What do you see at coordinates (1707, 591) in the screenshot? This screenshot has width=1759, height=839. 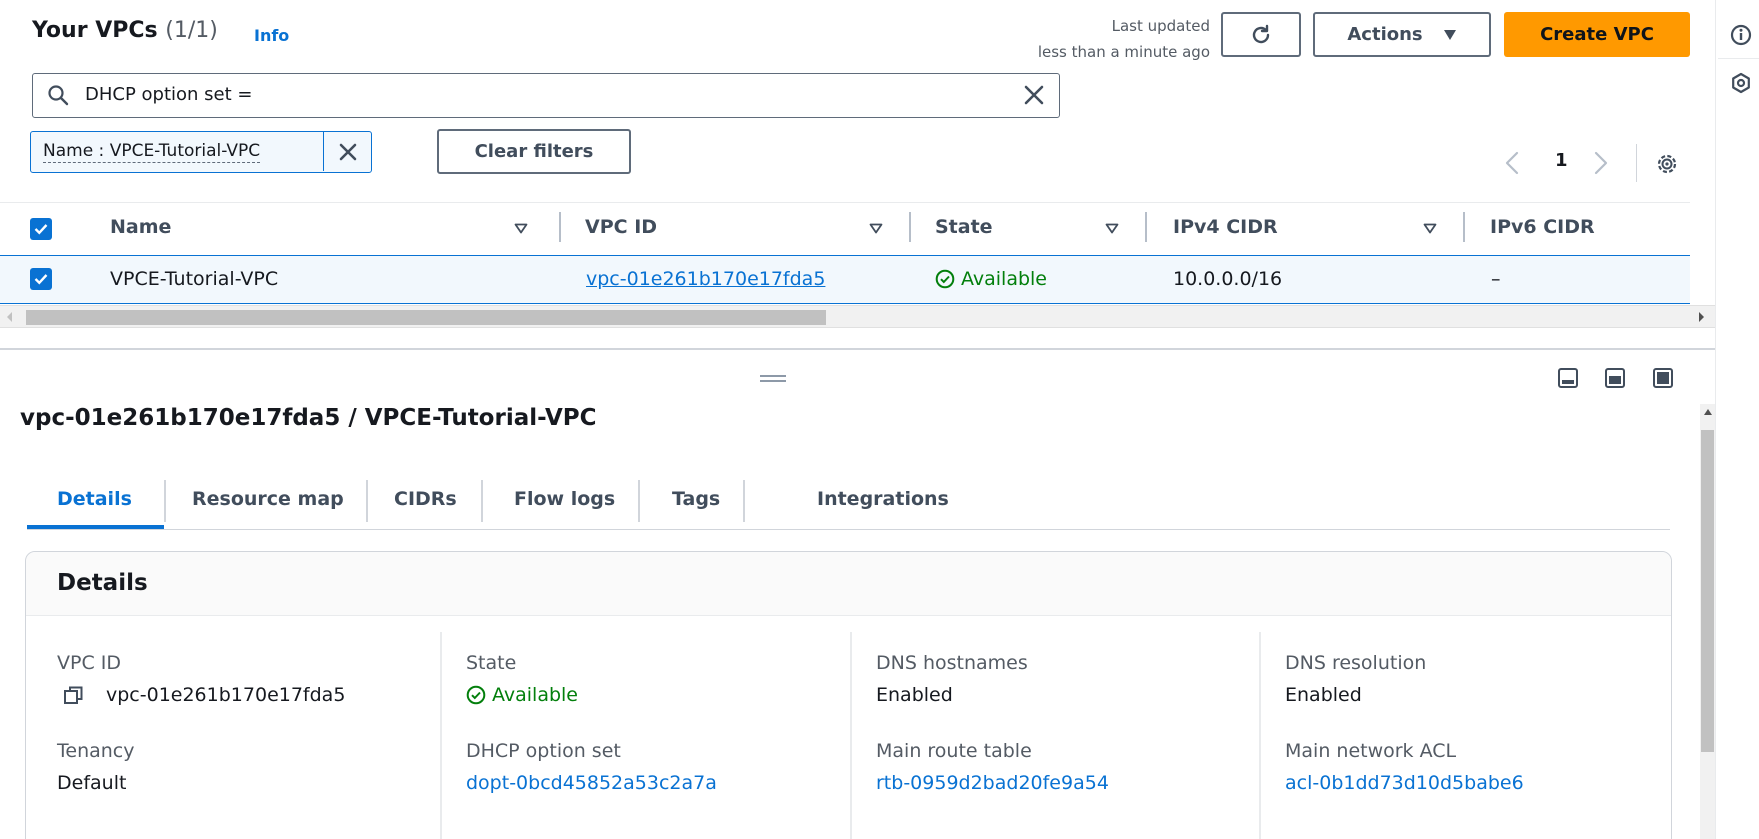 I see `vertical-scrollbar-thumb` at bounding box center [1707, 591].